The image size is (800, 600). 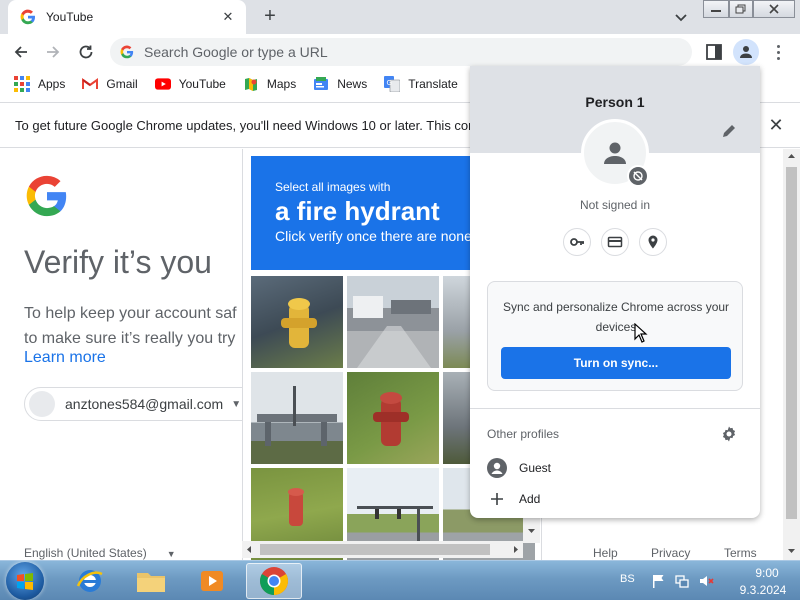 I want to click on footer-help-link: Help, so click(x=605, y=553).